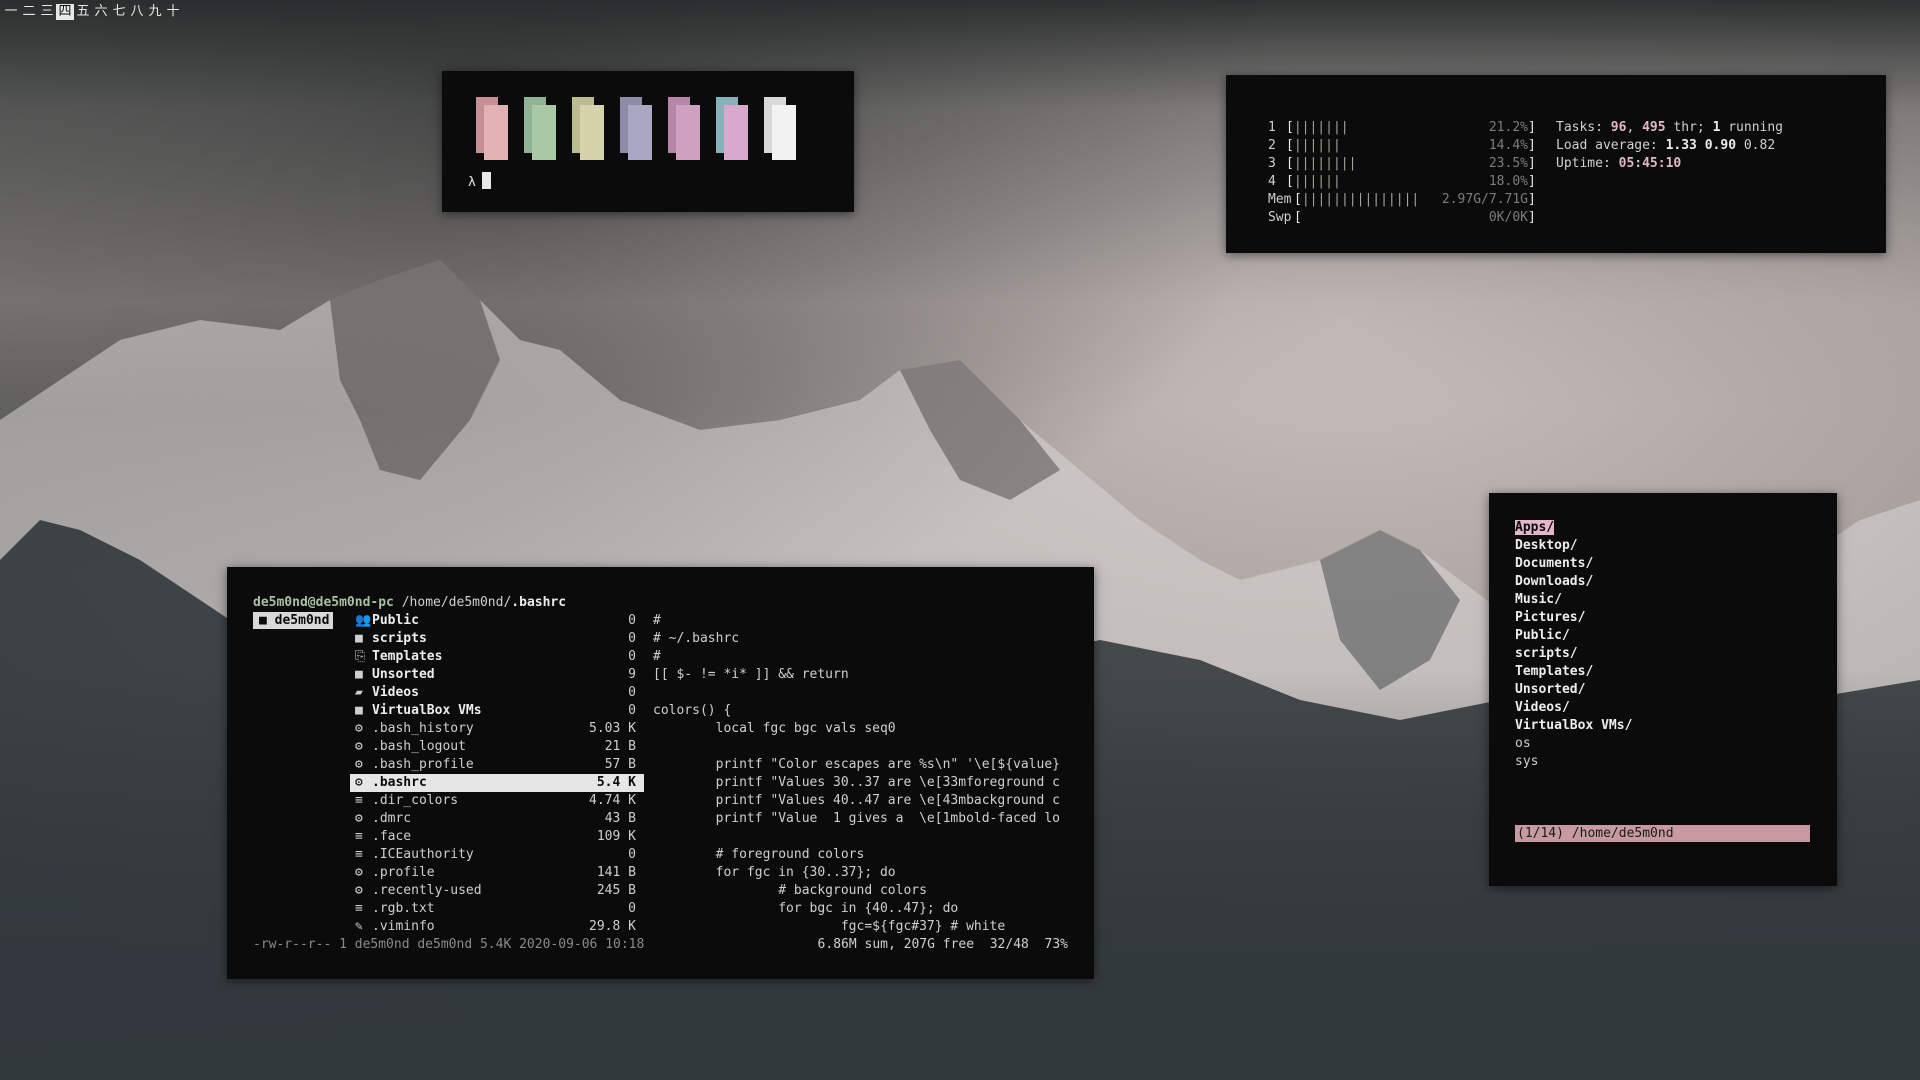 This screenshot has height=1080, width=1920. What do you see at coordinates (1573, 546) in the screenshot?
I see `directory-item: Desktop/` at bounding box center [1573, 546].